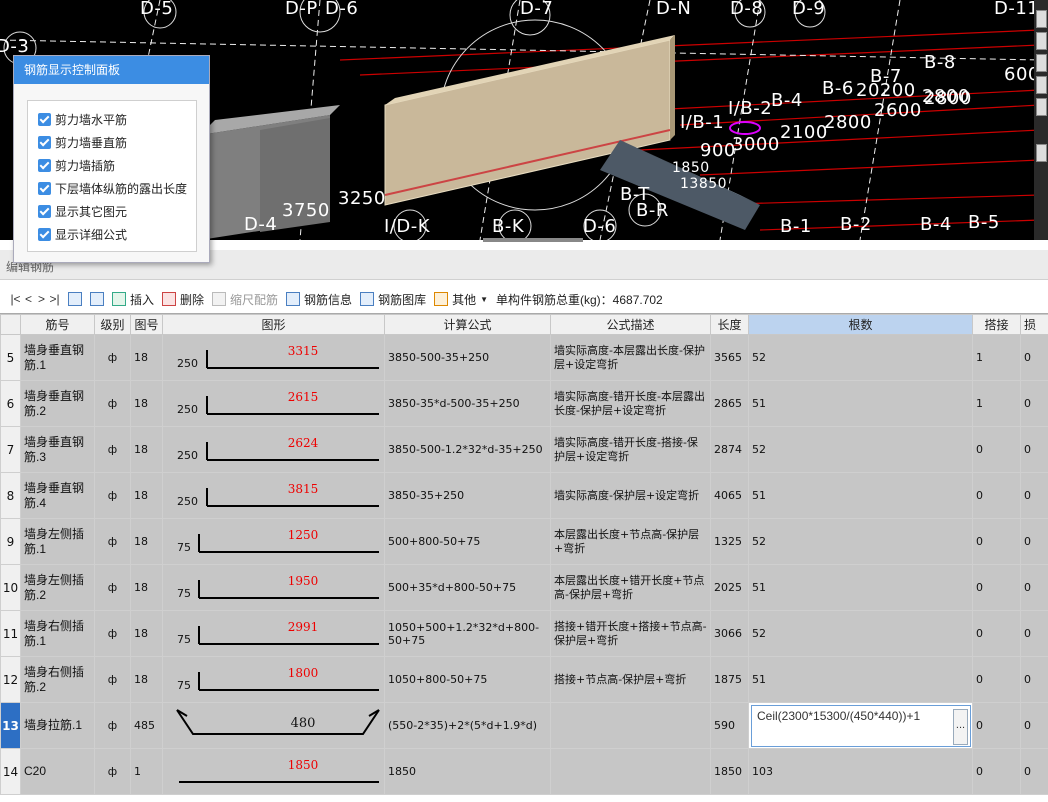 This screenshot has width=1048, height=802. Describe the element at coordinates (273, 771) in the screenshot. I see `shape-cell: 1850` at that location.